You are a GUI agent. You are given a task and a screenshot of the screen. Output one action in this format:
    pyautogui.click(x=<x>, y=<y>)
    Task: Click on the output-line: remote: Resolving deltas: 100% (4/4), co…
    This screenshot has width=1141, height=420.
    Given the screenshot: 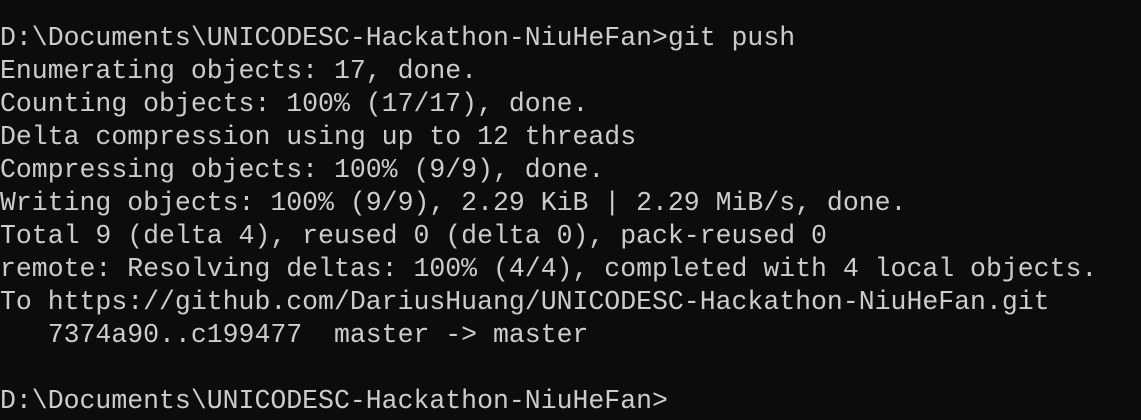 What is the action you would take?
    pyautogui.click(x=549, y=269)
    